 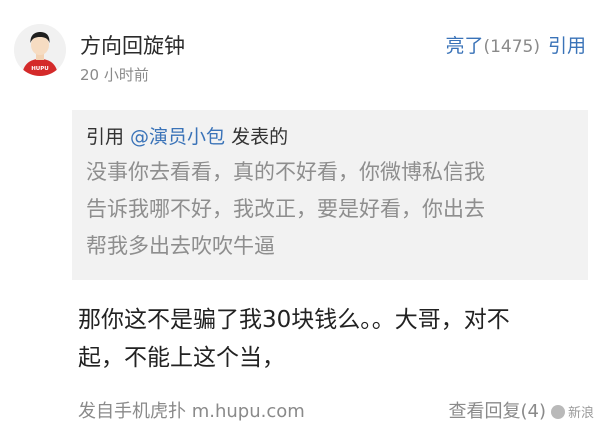 What do you see at coordinates (177, 137) in the screenshot?
I see `quoted-user-link: @演员小包` at bounding box center [177, 137].